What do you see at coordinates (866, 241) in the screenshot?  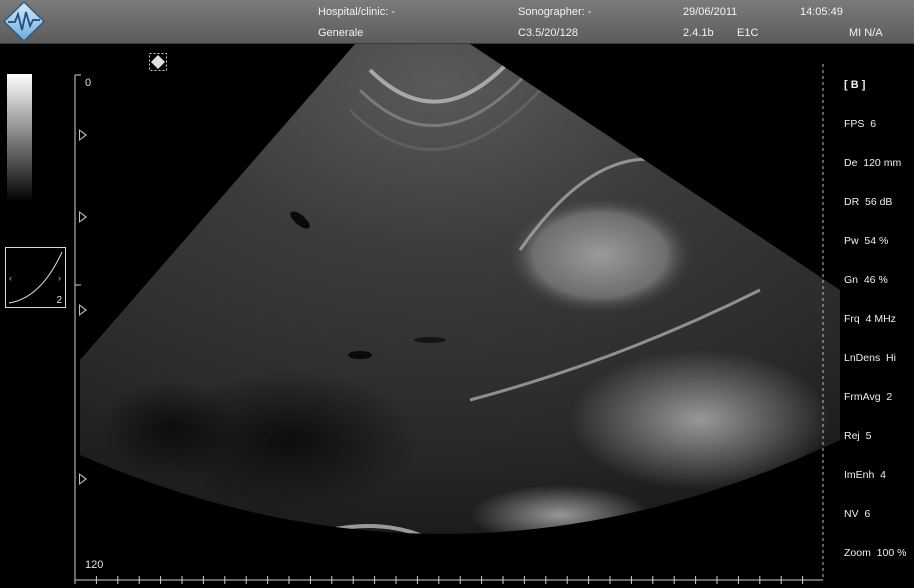 I see `param-power: Pw 54 %` at bounding box center [866, 241].